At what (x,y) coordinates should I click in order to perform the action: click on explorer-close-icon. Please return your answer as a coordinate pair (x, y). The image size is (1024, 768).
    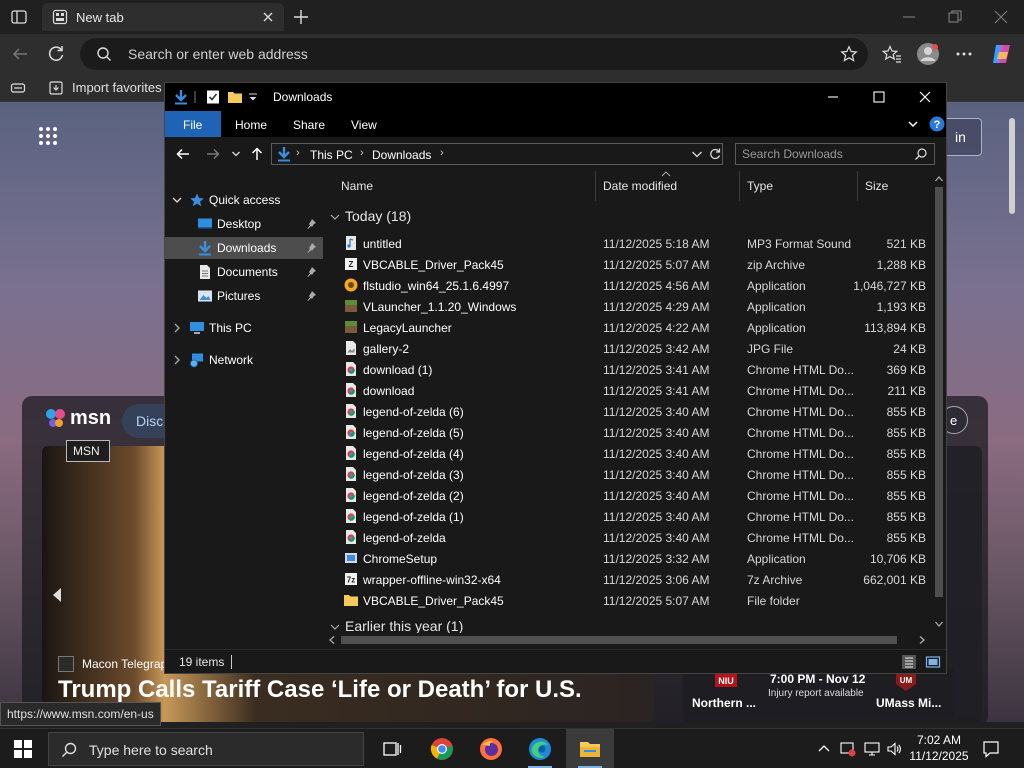
    Looking at the image, I should click on (925, 97).